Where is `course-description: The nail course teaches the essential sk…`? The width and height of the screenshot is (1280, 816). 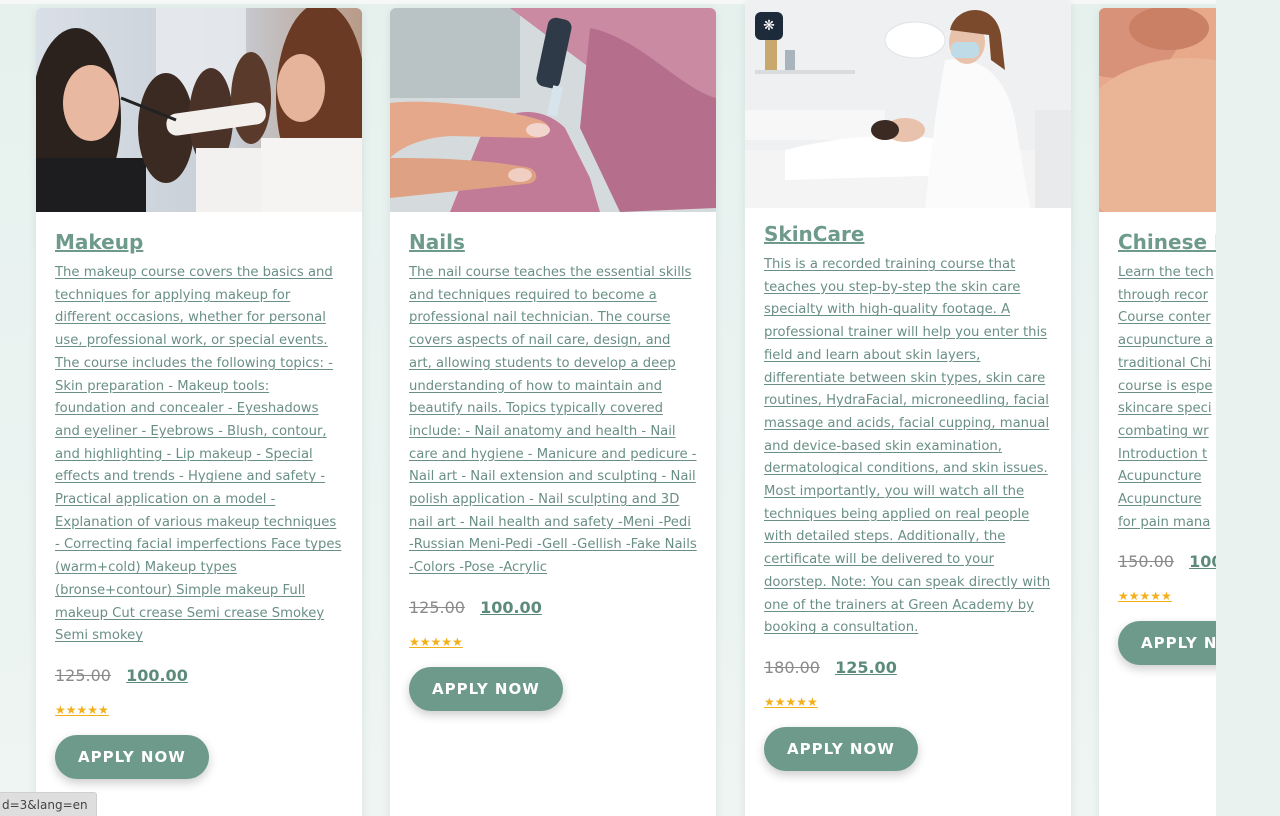 course-description: The nail course teaches the essential sk… is located at coordinates (553, 421).